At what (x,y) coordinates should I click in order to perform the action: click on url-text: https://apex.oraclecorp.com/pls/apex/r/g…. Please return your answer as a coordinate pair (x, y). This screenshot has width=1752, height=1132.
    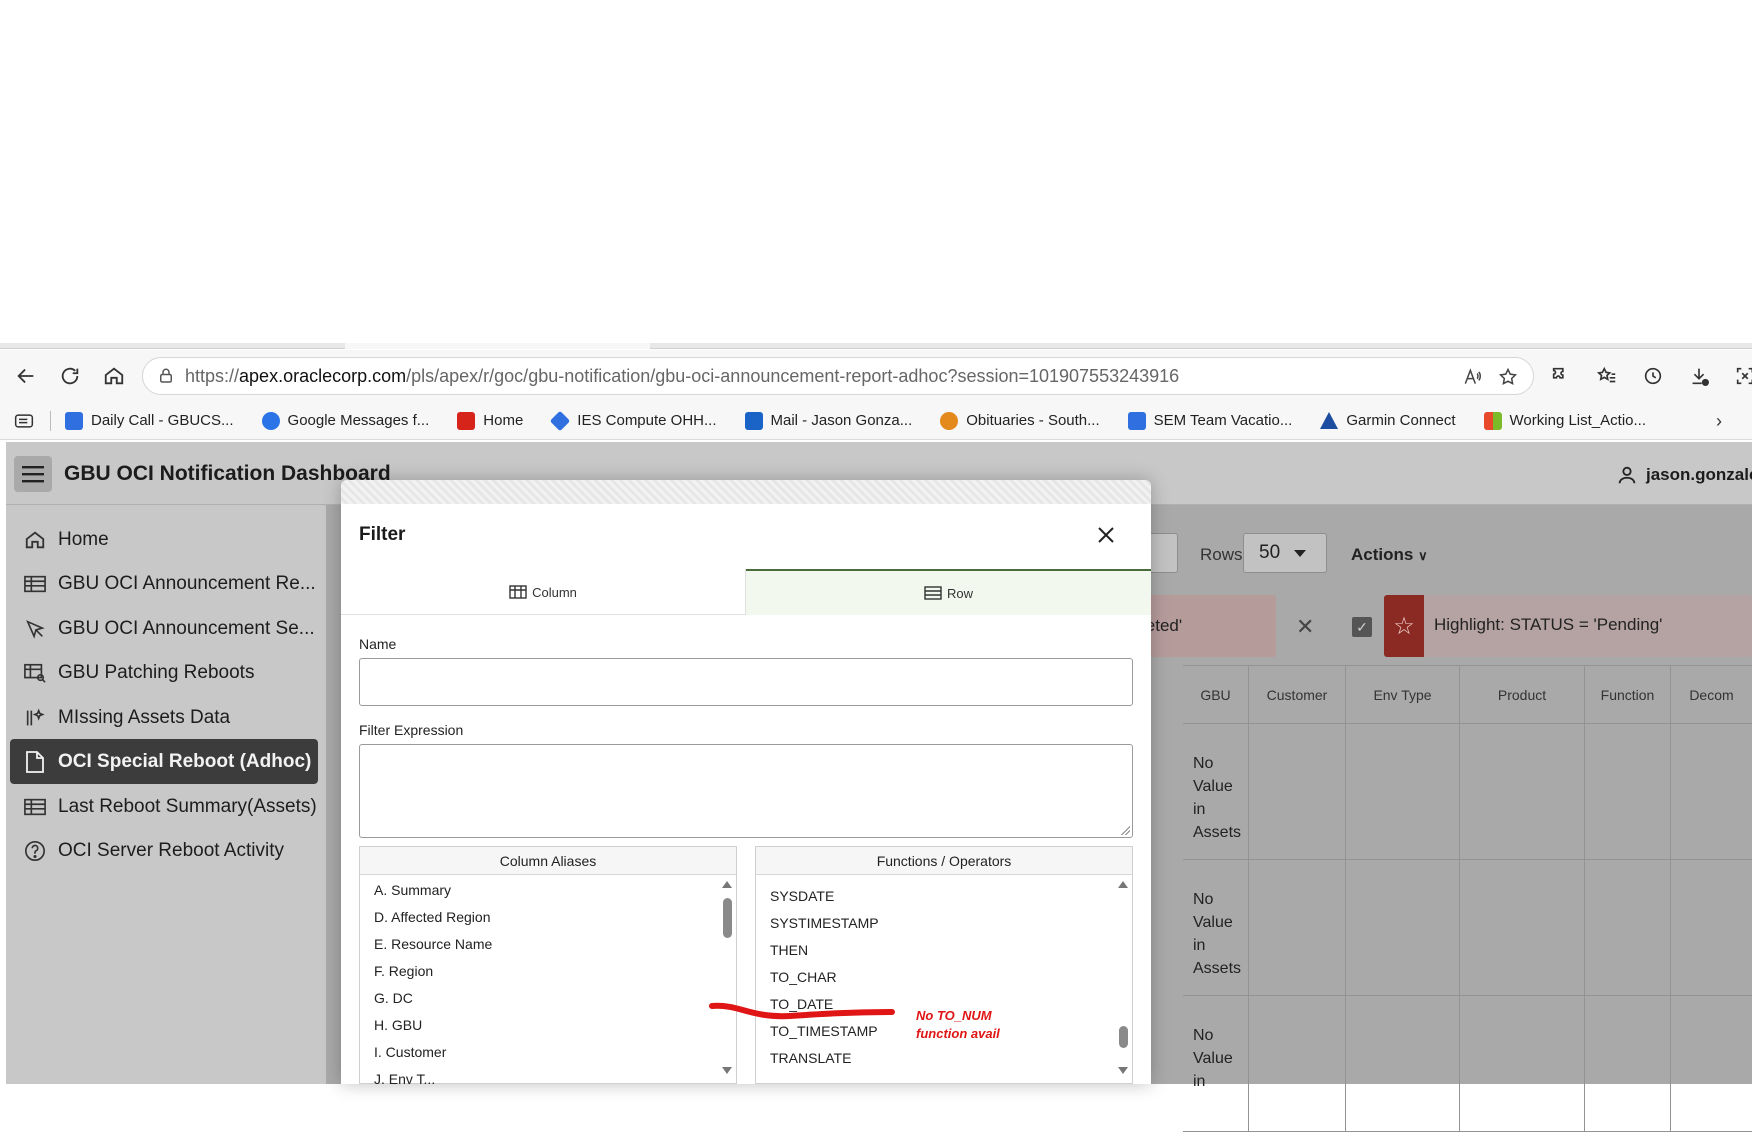
    Looking at the image, I should click on (682, 376).